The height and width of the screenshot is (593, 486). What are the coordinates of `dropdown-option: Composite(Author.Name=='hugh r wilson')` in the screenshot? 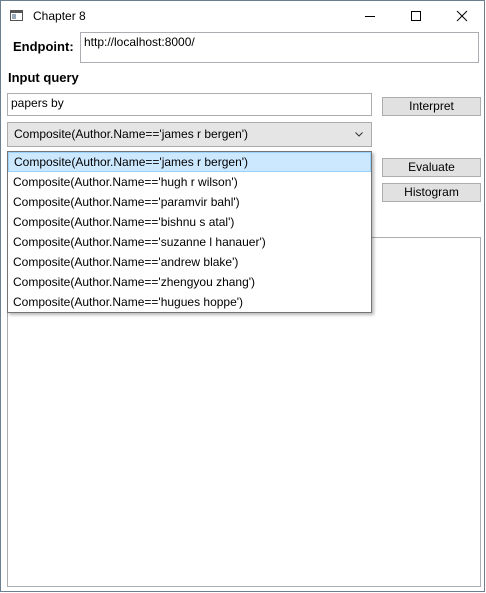 It's located at (189, 182).